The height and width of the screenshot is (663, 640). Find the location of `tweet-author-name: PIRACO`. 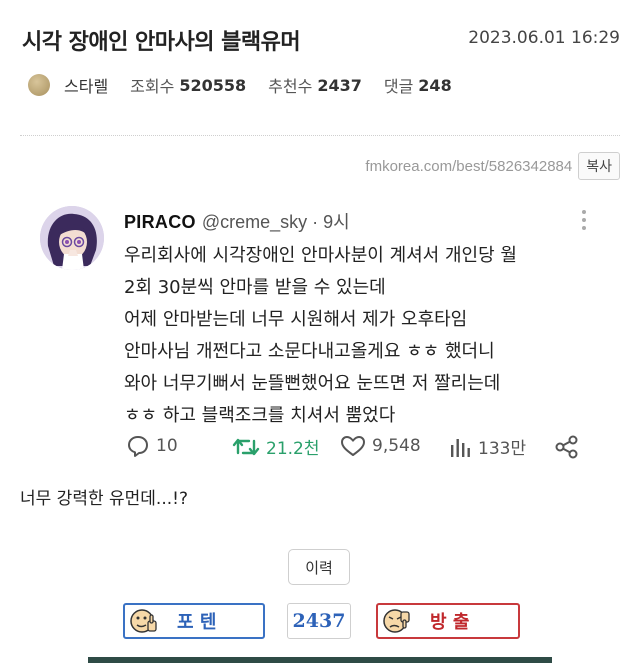

tweet-author-name: PIRACO is located at coordinates (160, 222).